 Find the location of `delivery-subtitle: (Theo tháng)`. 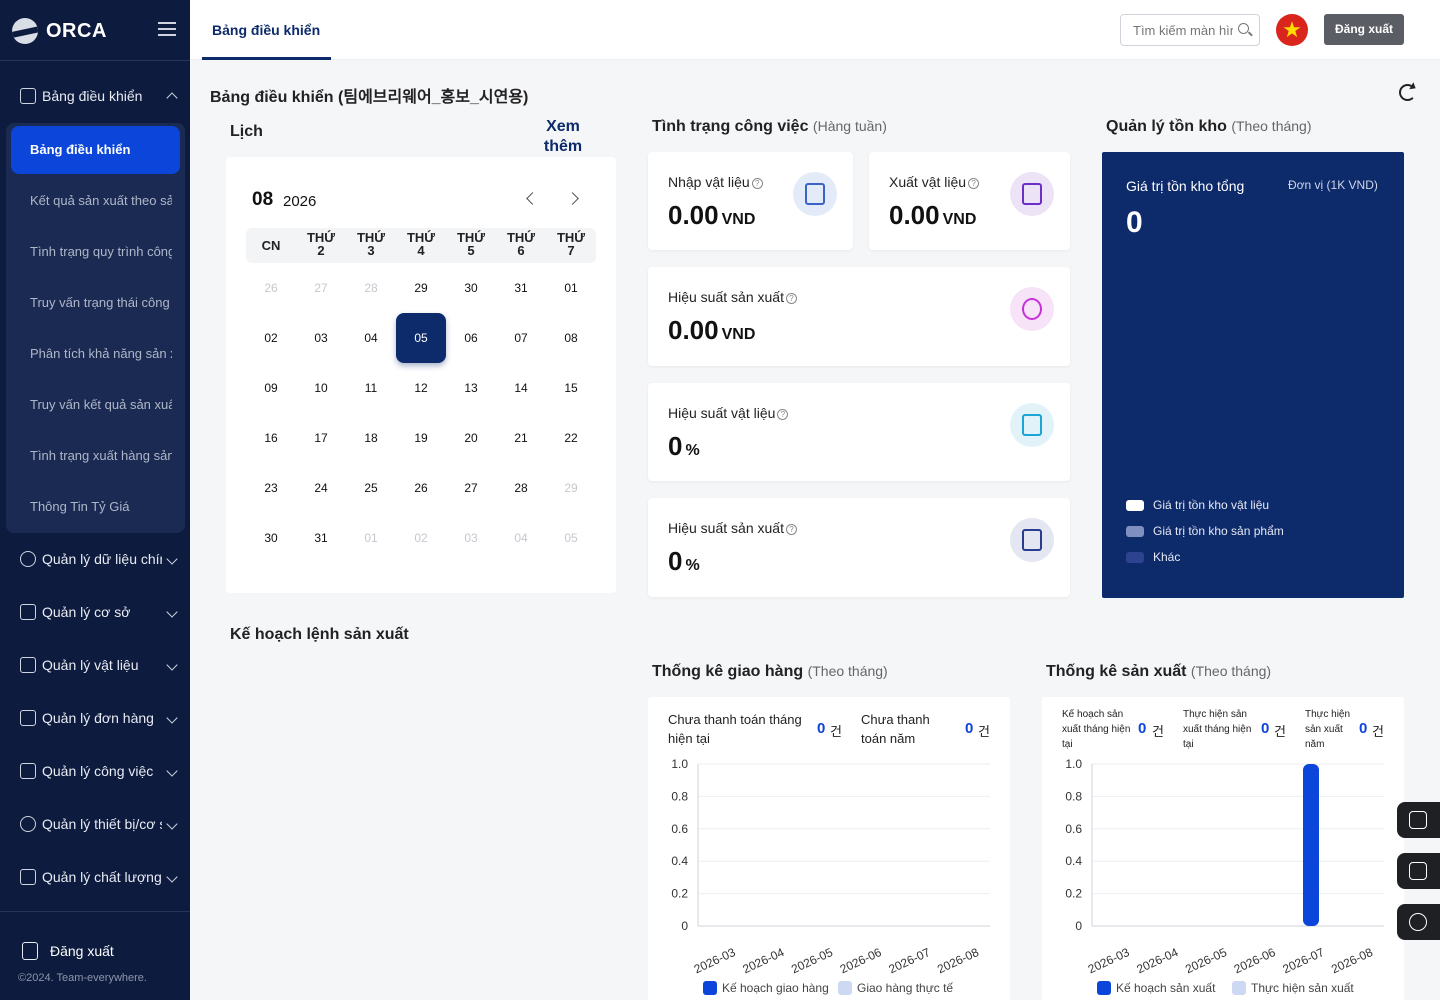

delivery-subtitle: (Theo tháng) is located at coordinates (847, 671).